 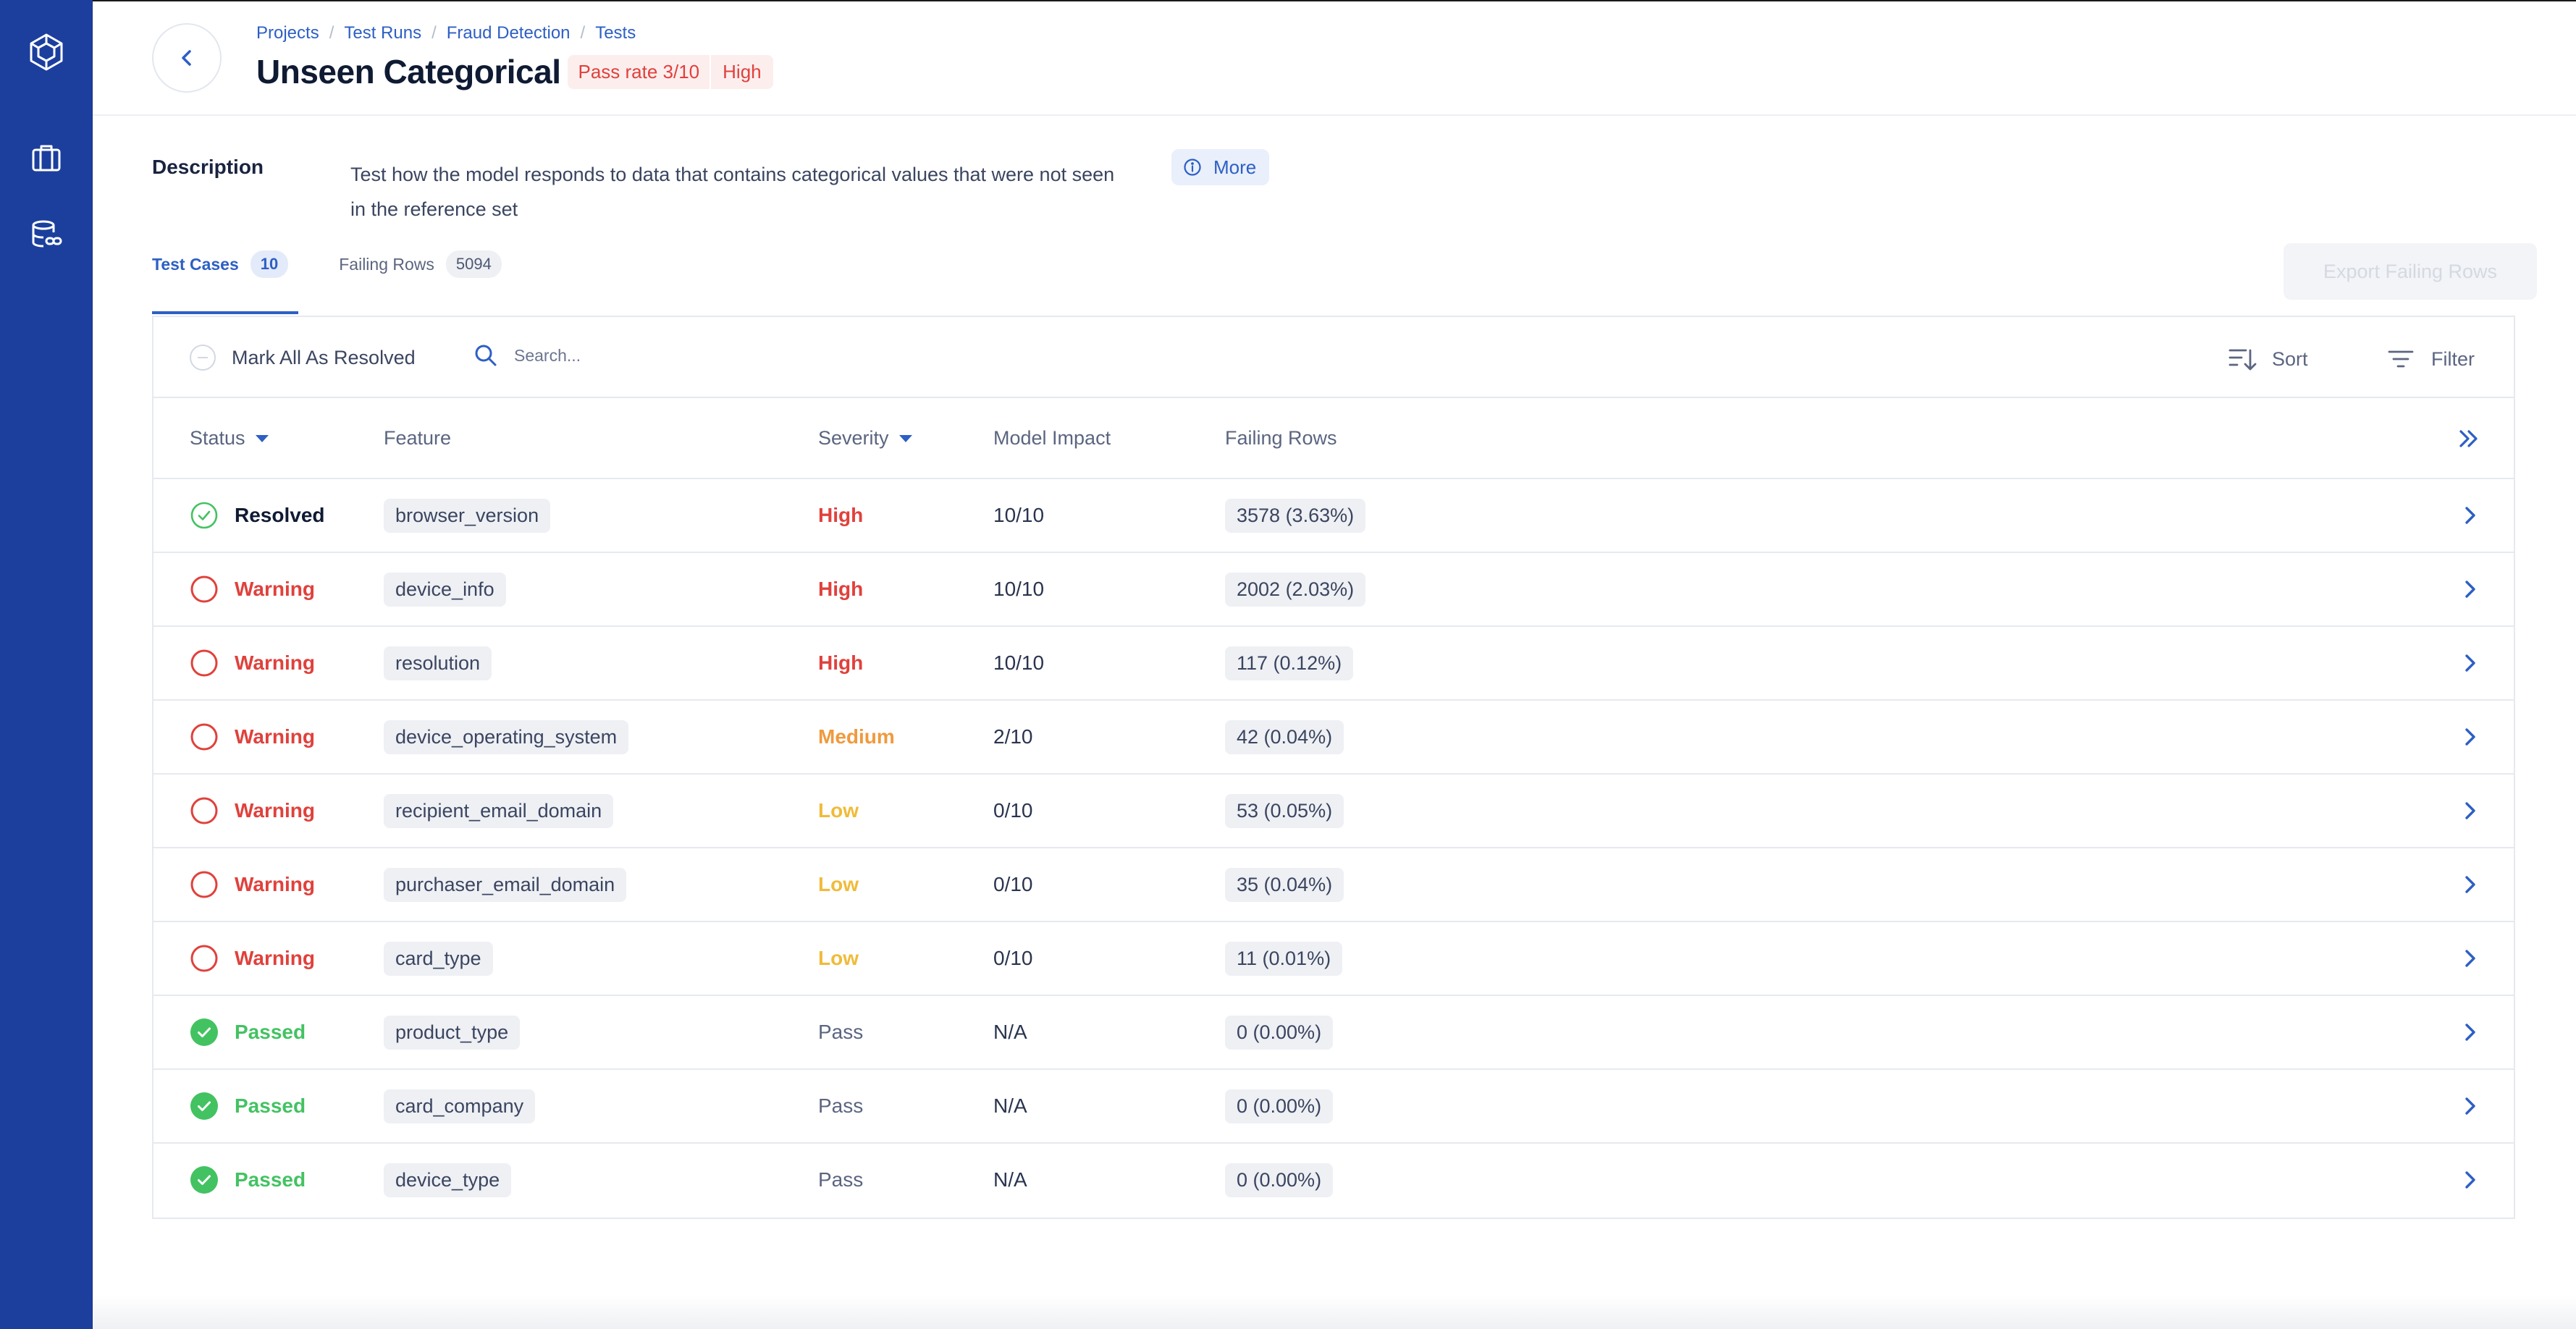 I want to click on more-button: More, so click(x=1220, y=167).